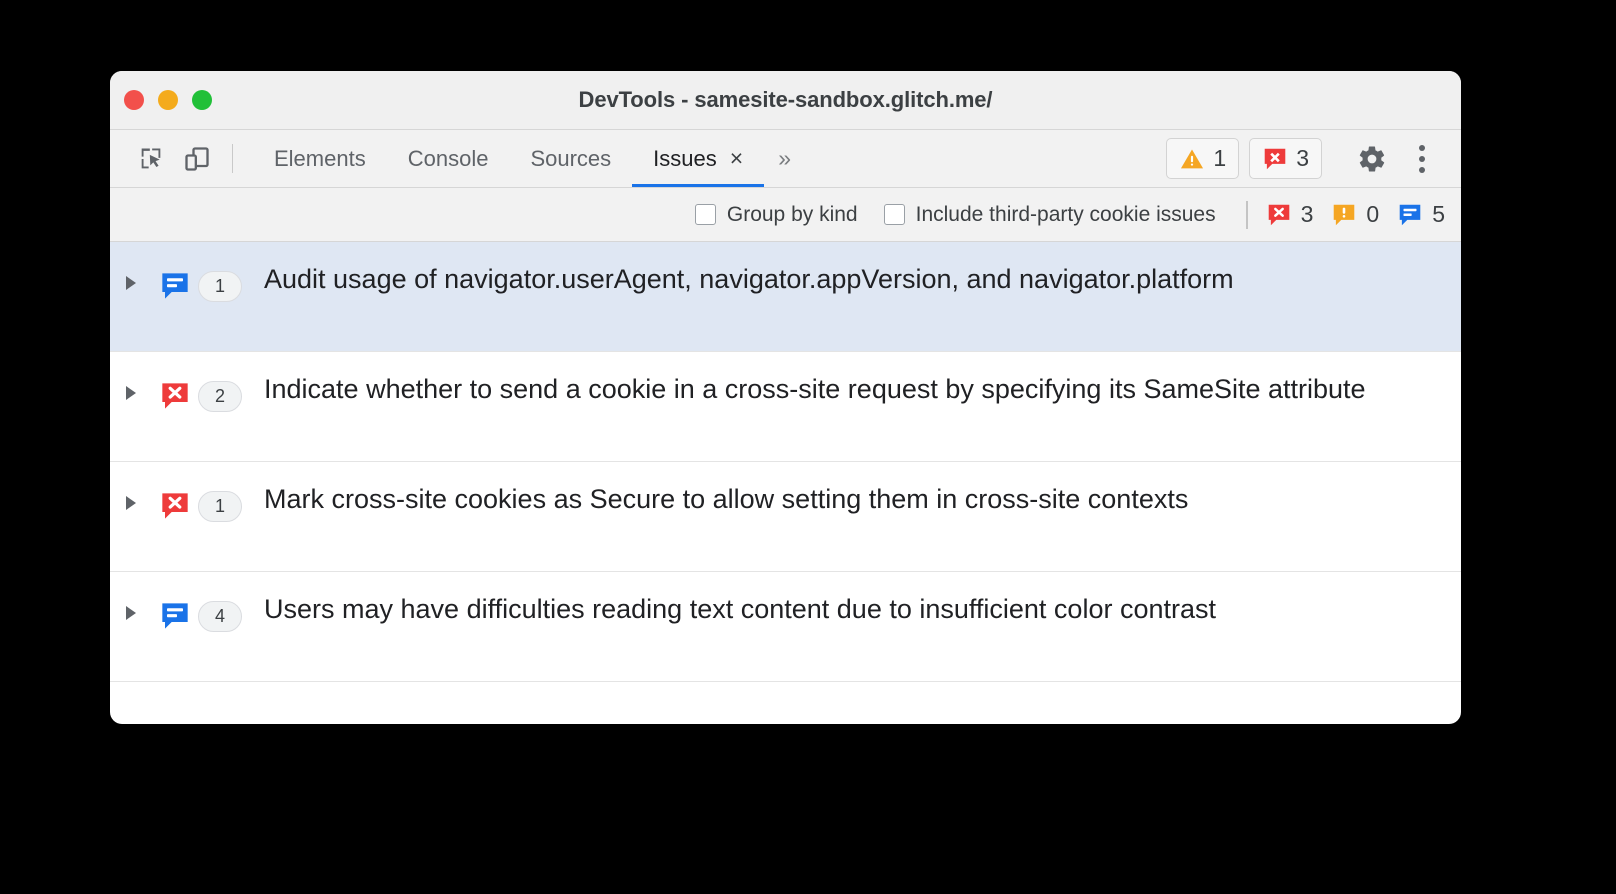 The width and height of the screenshot is (1616, 894). Describe the element at coordinates (736, 158) in the screenshot. I see `close-icon: ×` at that location.